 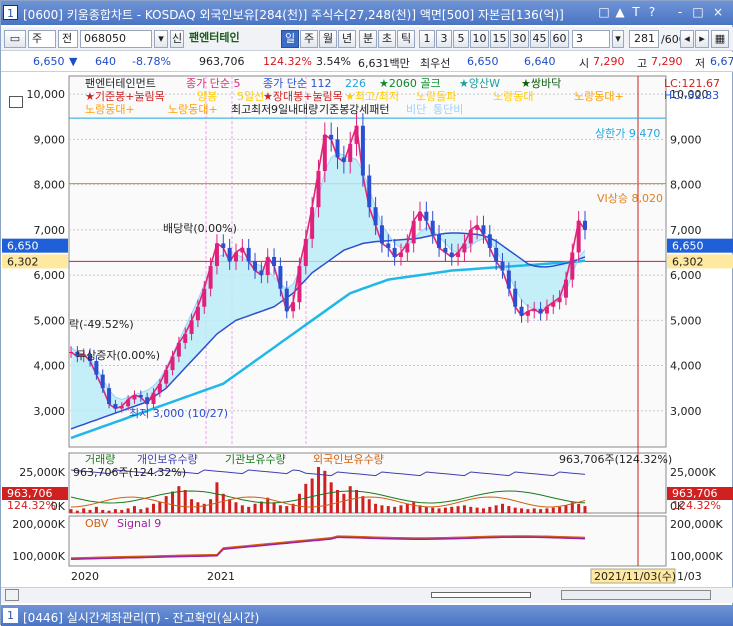 What do you see at coordinates (627, 133) in the screenshot?
I see `upper-limit-label: 상한가 9,470` at bounding box center [627, 133].